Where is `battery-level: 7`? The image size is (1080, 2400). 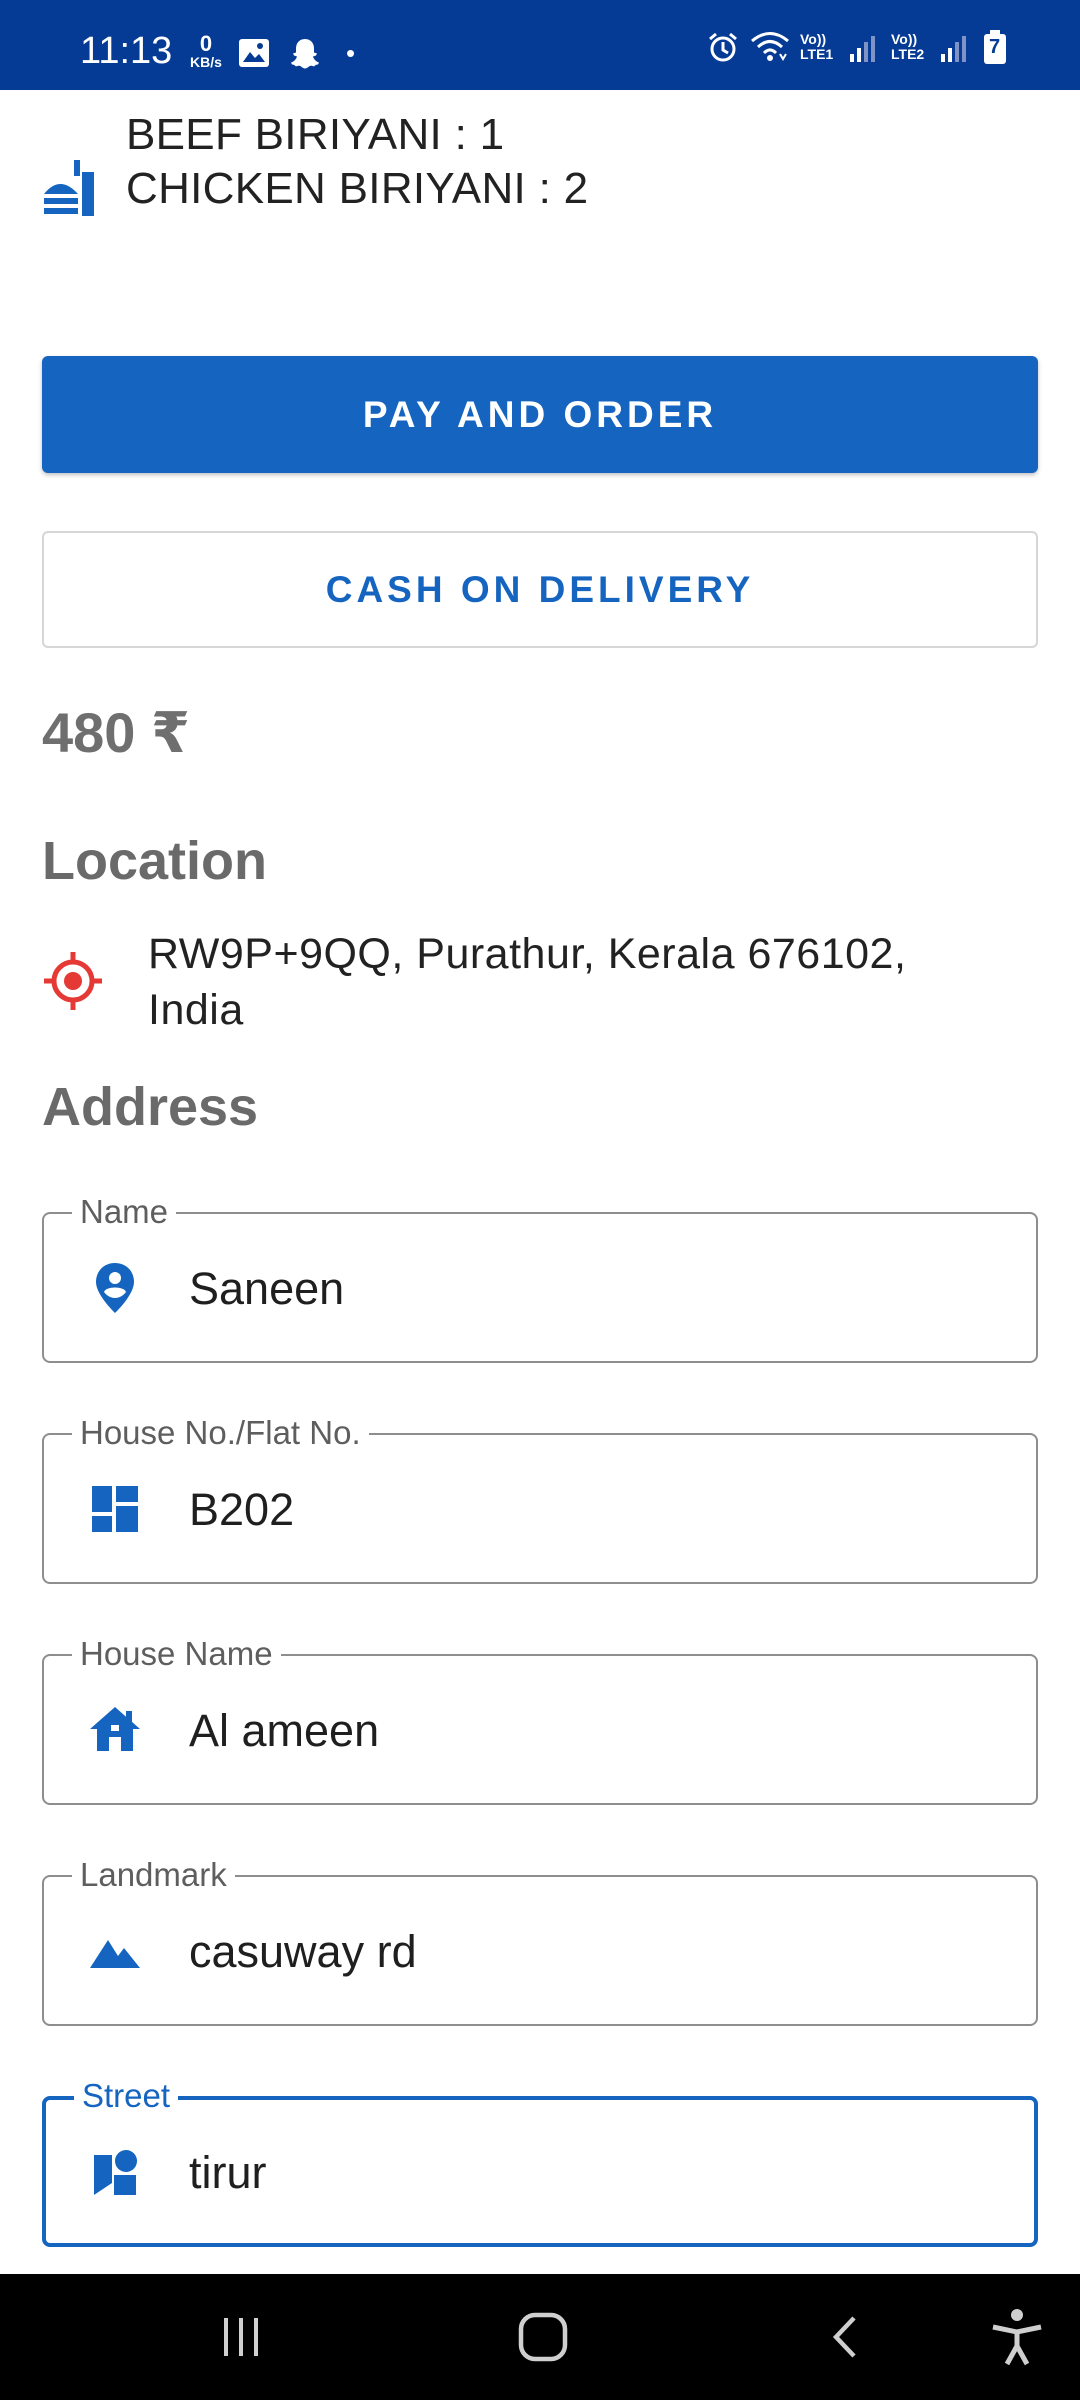
battery-level: 7 is located at coordinates (995, 47).